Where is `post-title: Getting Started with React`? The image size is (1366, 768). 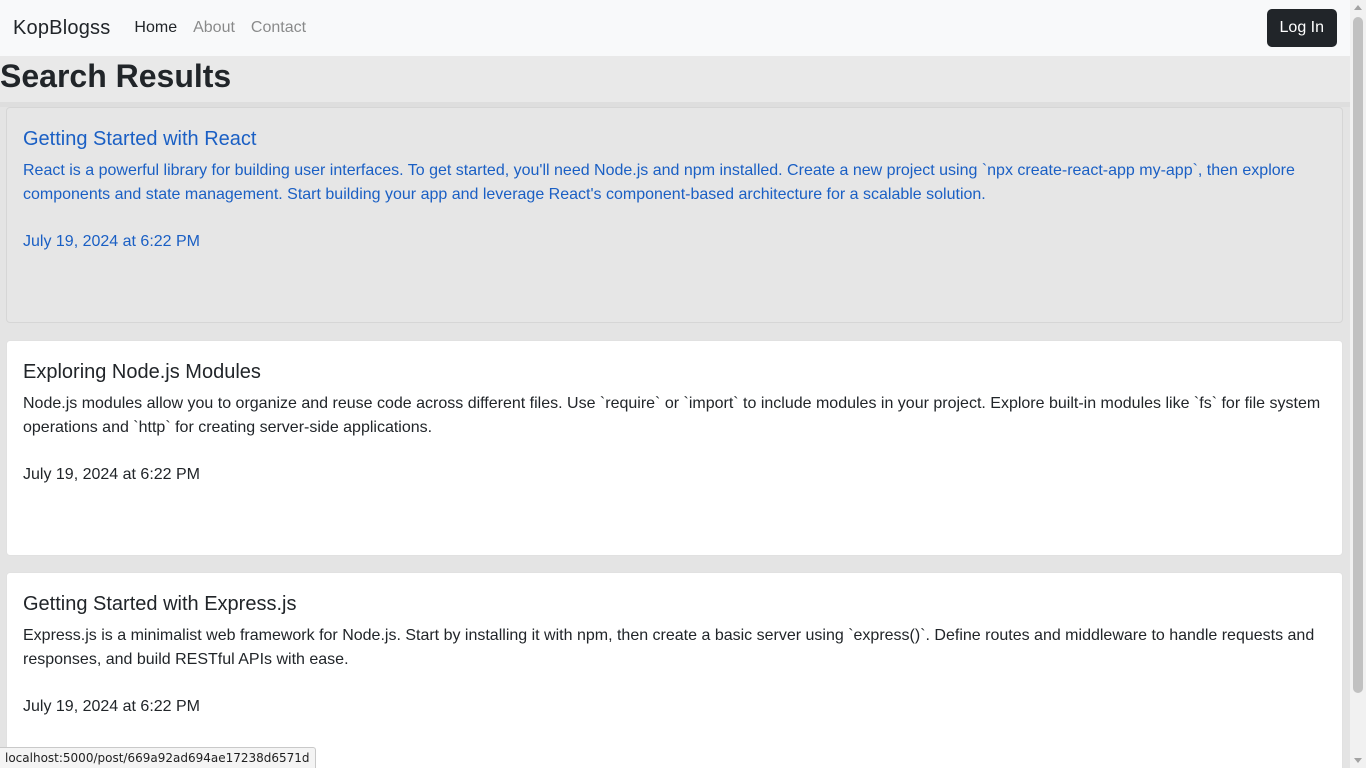
post-title: Getting Started with React is located at coordinates (674, 139).